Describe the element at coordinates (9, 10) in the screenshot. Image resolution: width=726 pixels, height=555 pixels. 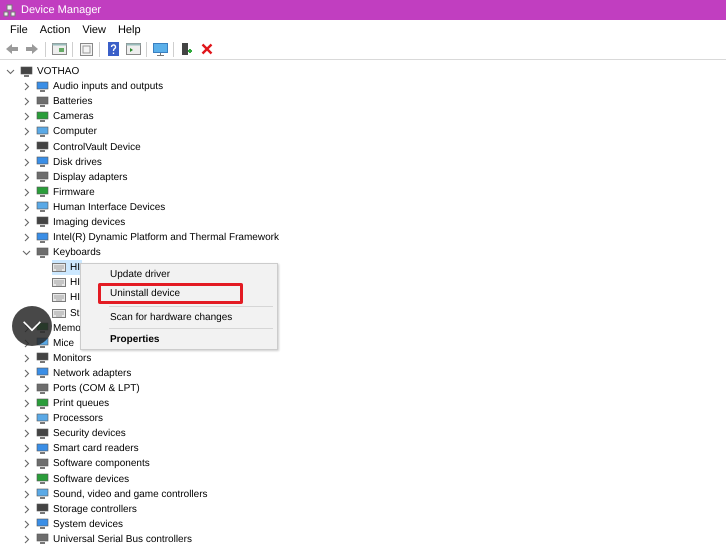
I see `app-icon` at that location.